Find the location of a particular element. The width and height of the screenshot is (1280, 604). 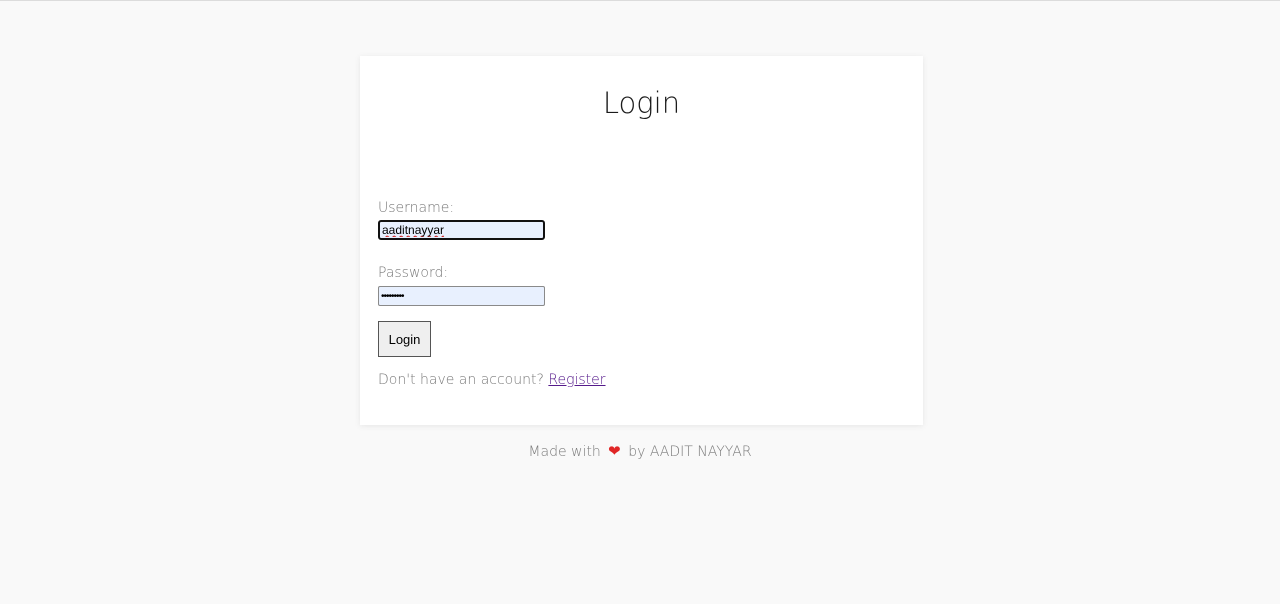

login-button: Login is located at coordinates (404, 339).